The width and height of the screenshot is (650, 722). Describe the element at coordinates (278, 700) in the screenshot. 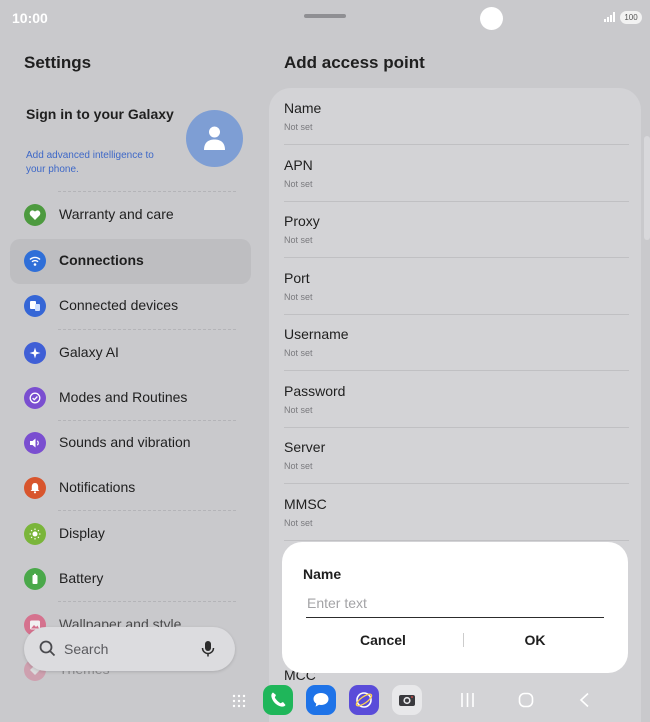

I see `phone-app-icon` at that location.